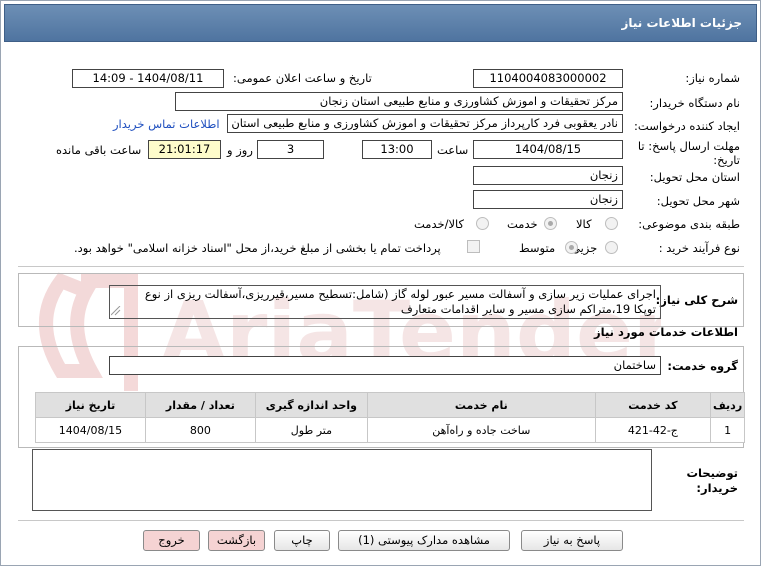 Image resolution: width=761 pixels, height=566 pixels. Describe the element at coordinates (687, 126) in the screenshot. I see `requester-label: ایجاد کننده درخواست:` at that location.